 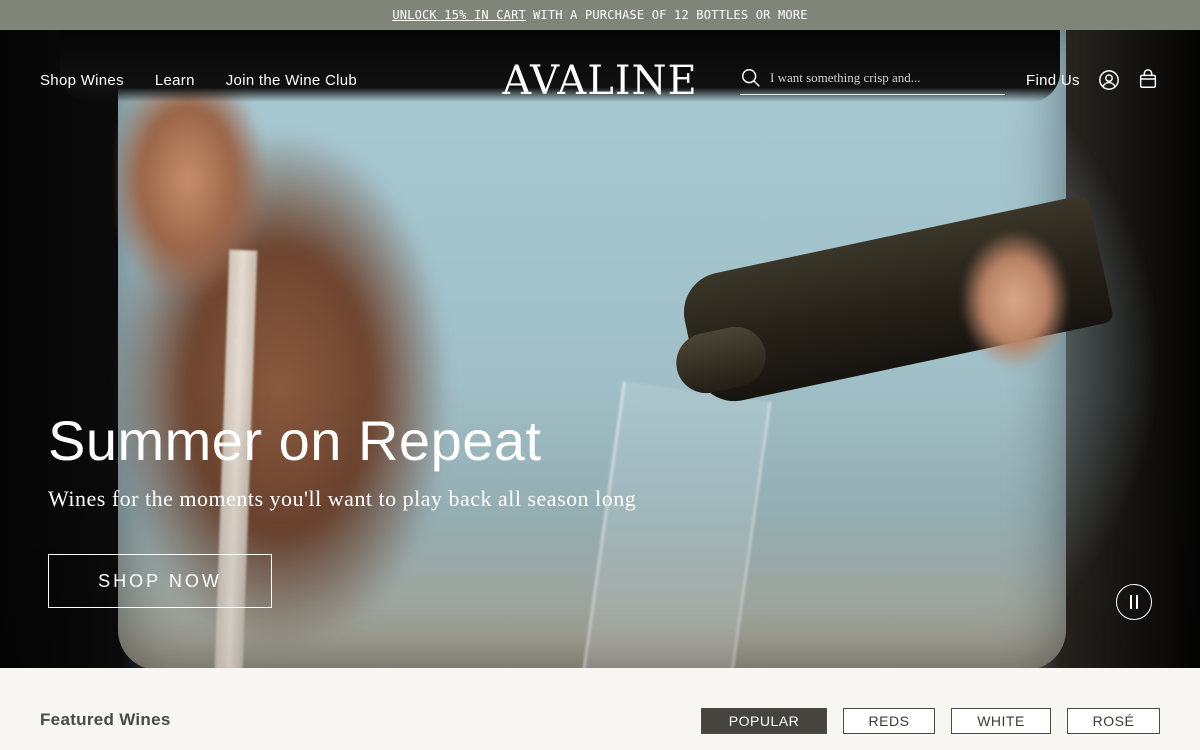 I want to click on bag-icon, so click(x=1148, y=79).